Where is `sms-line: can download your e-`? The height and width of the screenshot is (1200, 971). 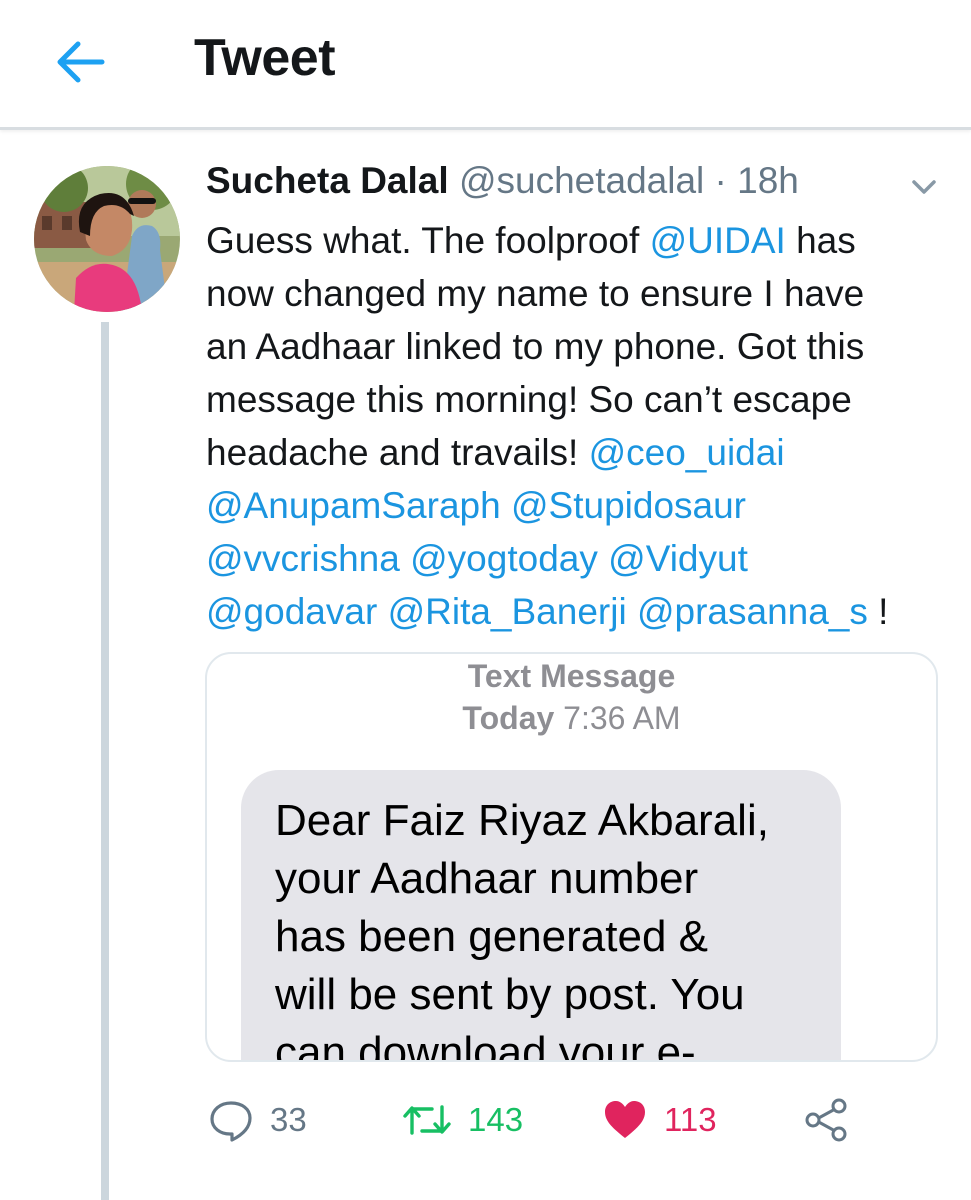 sms-line: can download your e- is located at coordinates (485, 1045).